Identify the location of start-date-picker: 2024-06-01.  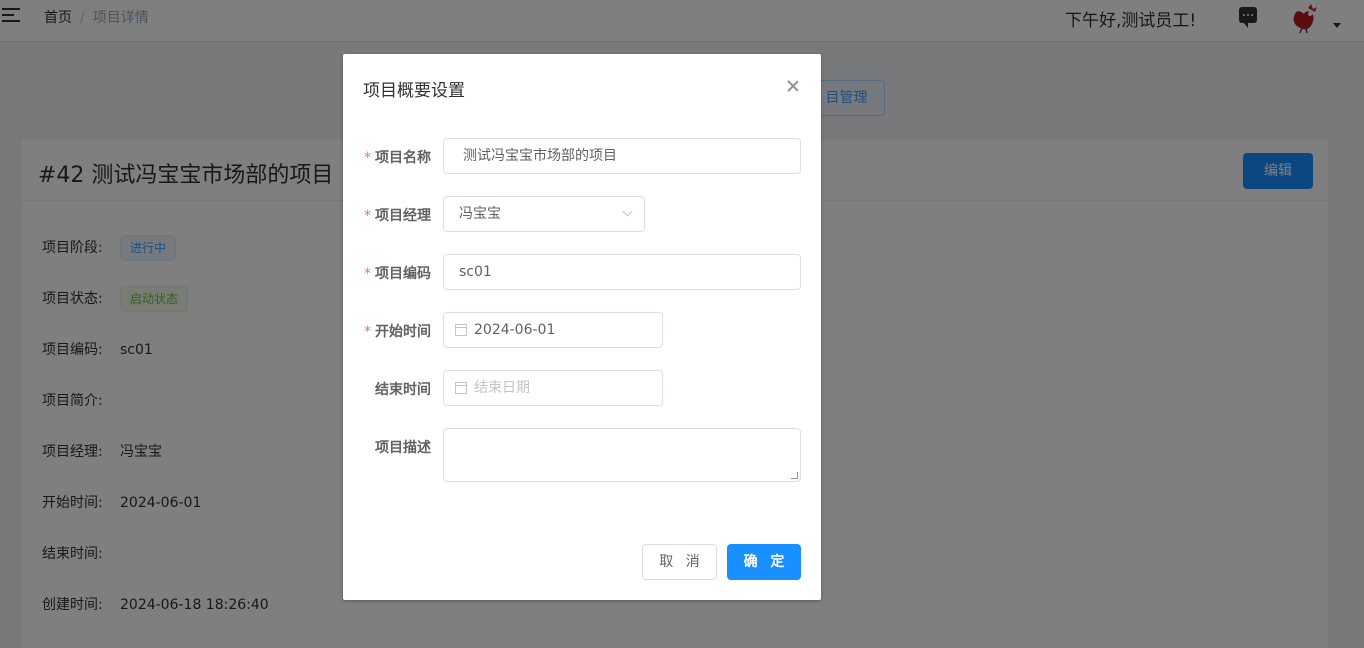
(553, 330).